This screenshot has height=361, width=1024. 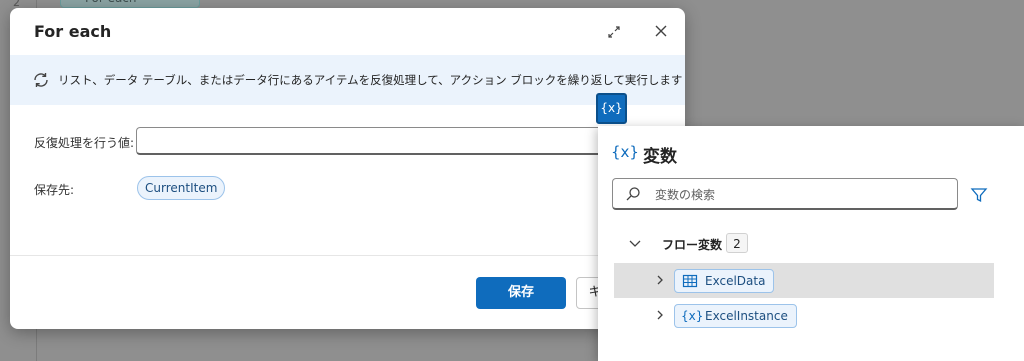 I want to click on store-variable-chip: CurrentItem, so click(x=181, y=188).